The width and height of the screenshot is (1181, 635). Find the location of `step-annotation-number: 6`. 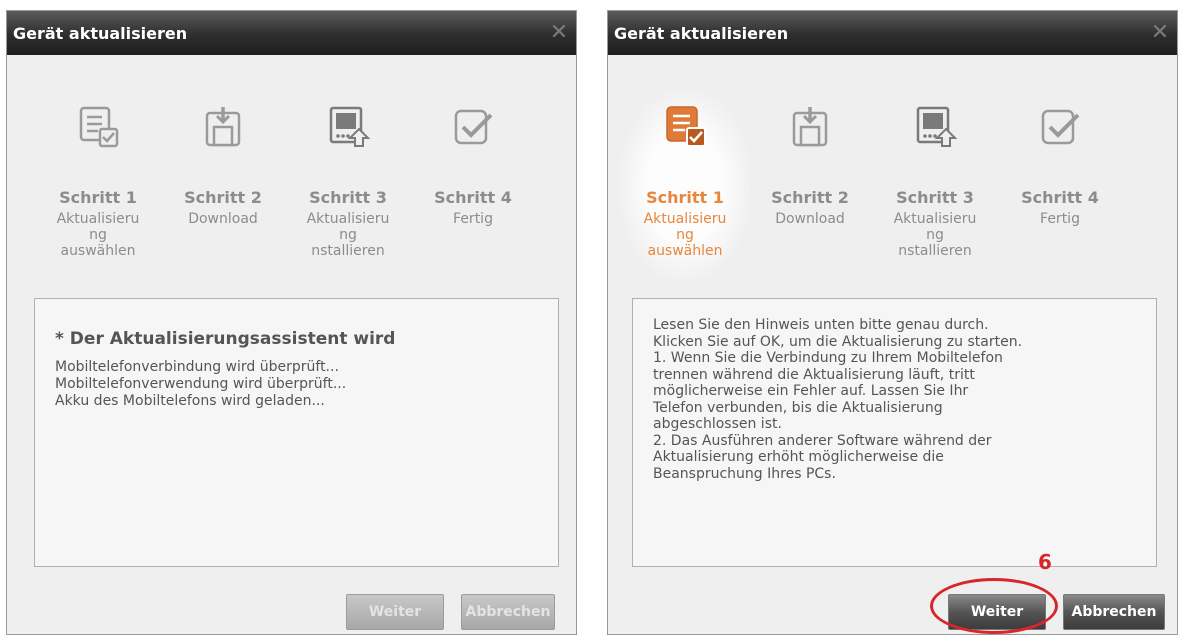

step-annotation-number: 6 is located at coordinates (1045, 562).